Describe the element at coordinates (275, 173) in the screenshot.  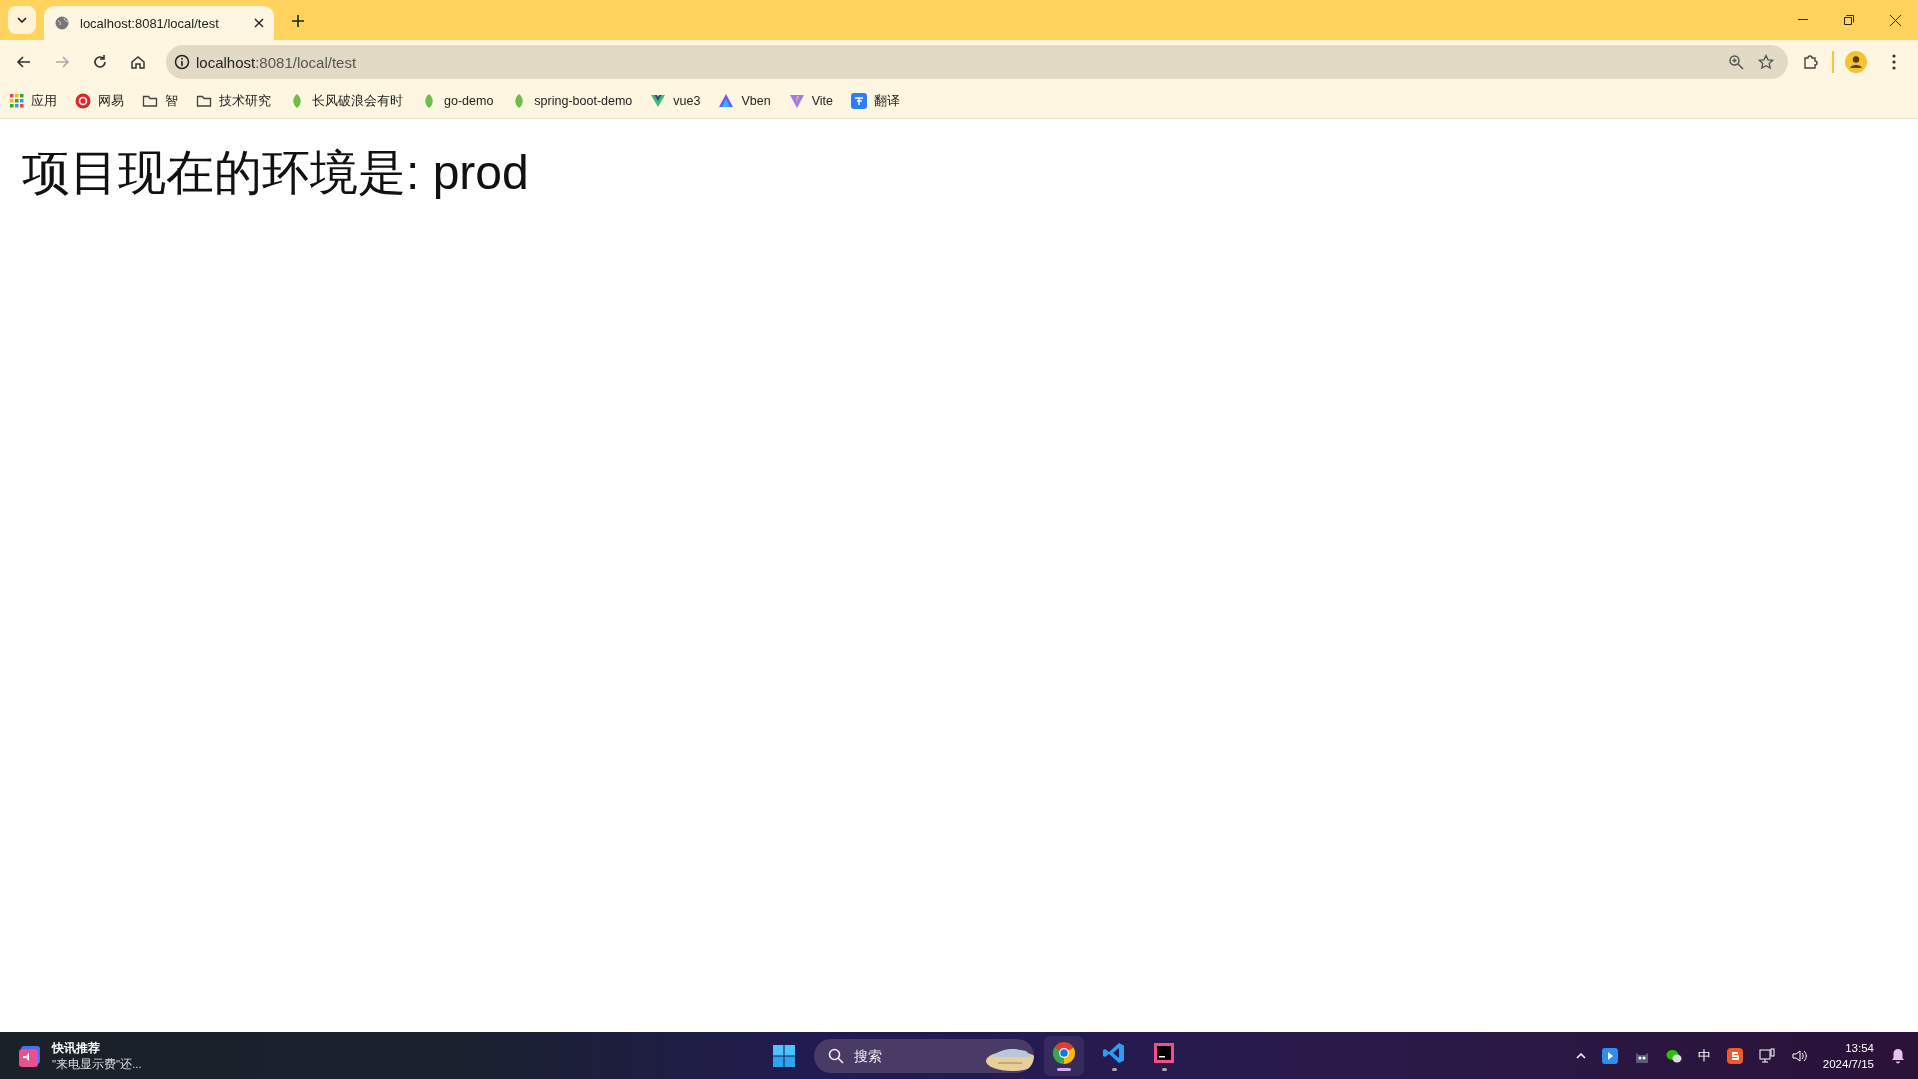
I see `page-heading: 项目现在的环境是: prod` at that location.